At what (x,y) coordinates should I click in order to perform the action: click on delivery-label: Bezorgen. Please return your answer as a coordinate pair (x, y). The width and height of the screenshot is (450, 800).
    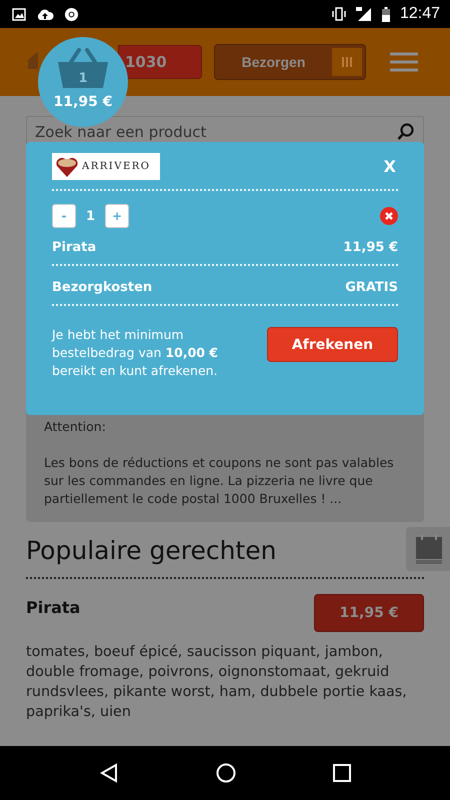
    Looking at the image, I should click on (273, 62).